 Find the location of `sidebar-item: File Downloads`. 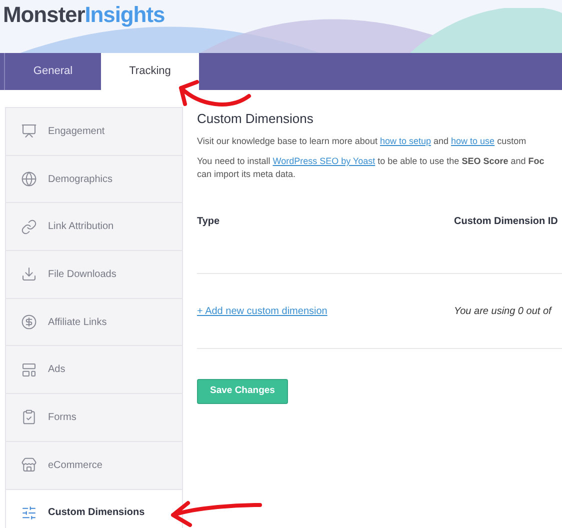

sidebar-item: File Downloads is located at coordinates (94, 275).